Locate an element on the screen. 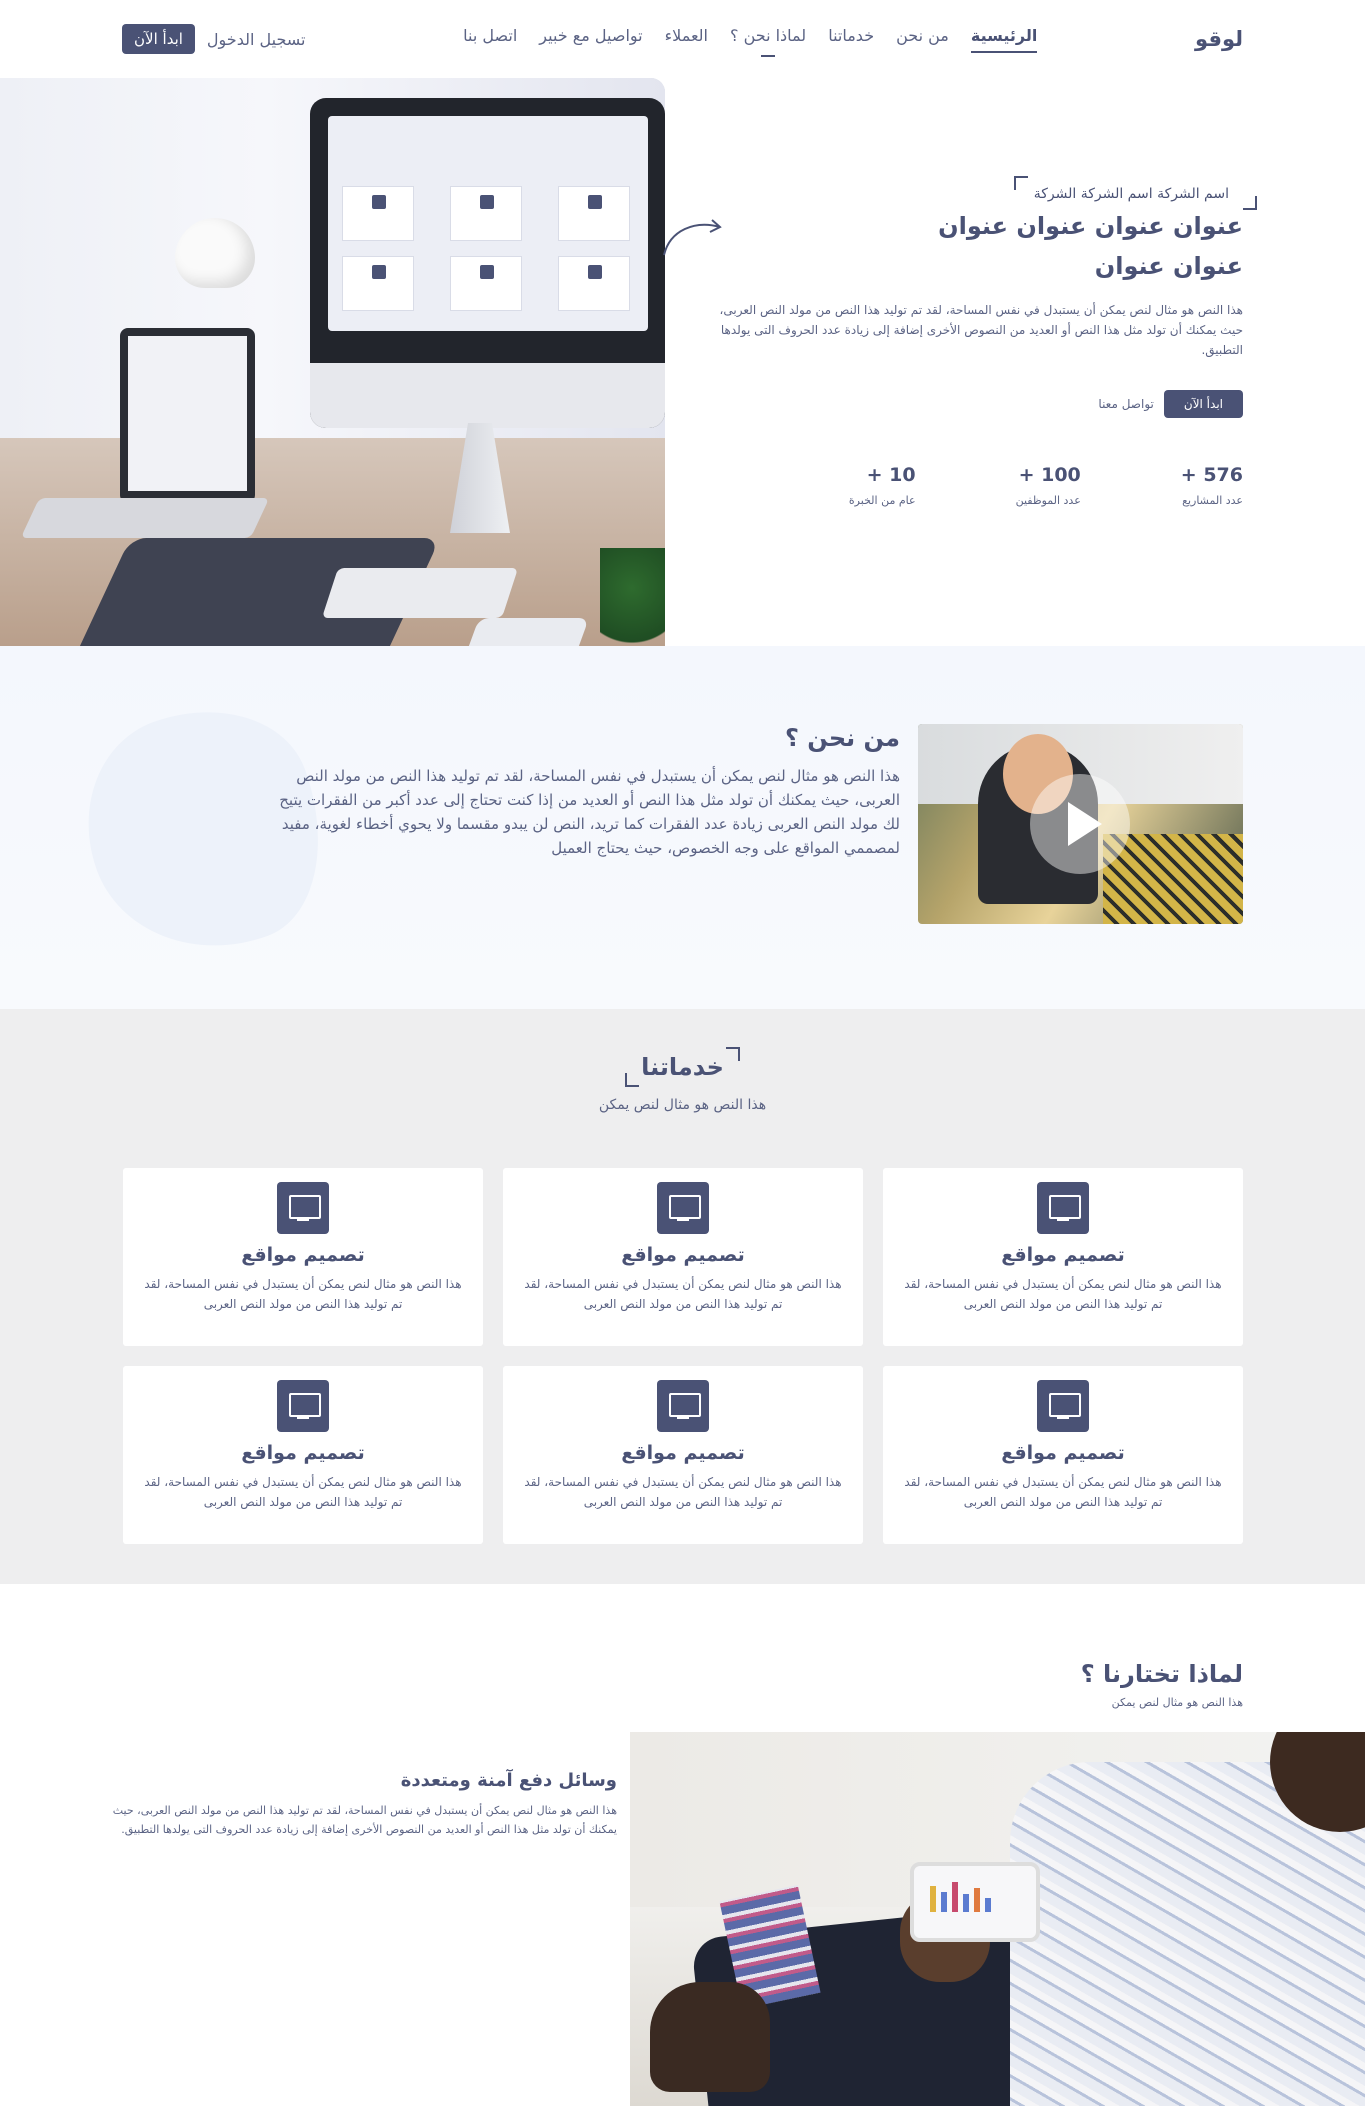 Image resolution: width=1365 pixels, height=2106 pixels. hero-title: عنوان عنوان عنوان عنوان عنوان عنوان is located at coordinates (1090, 246).